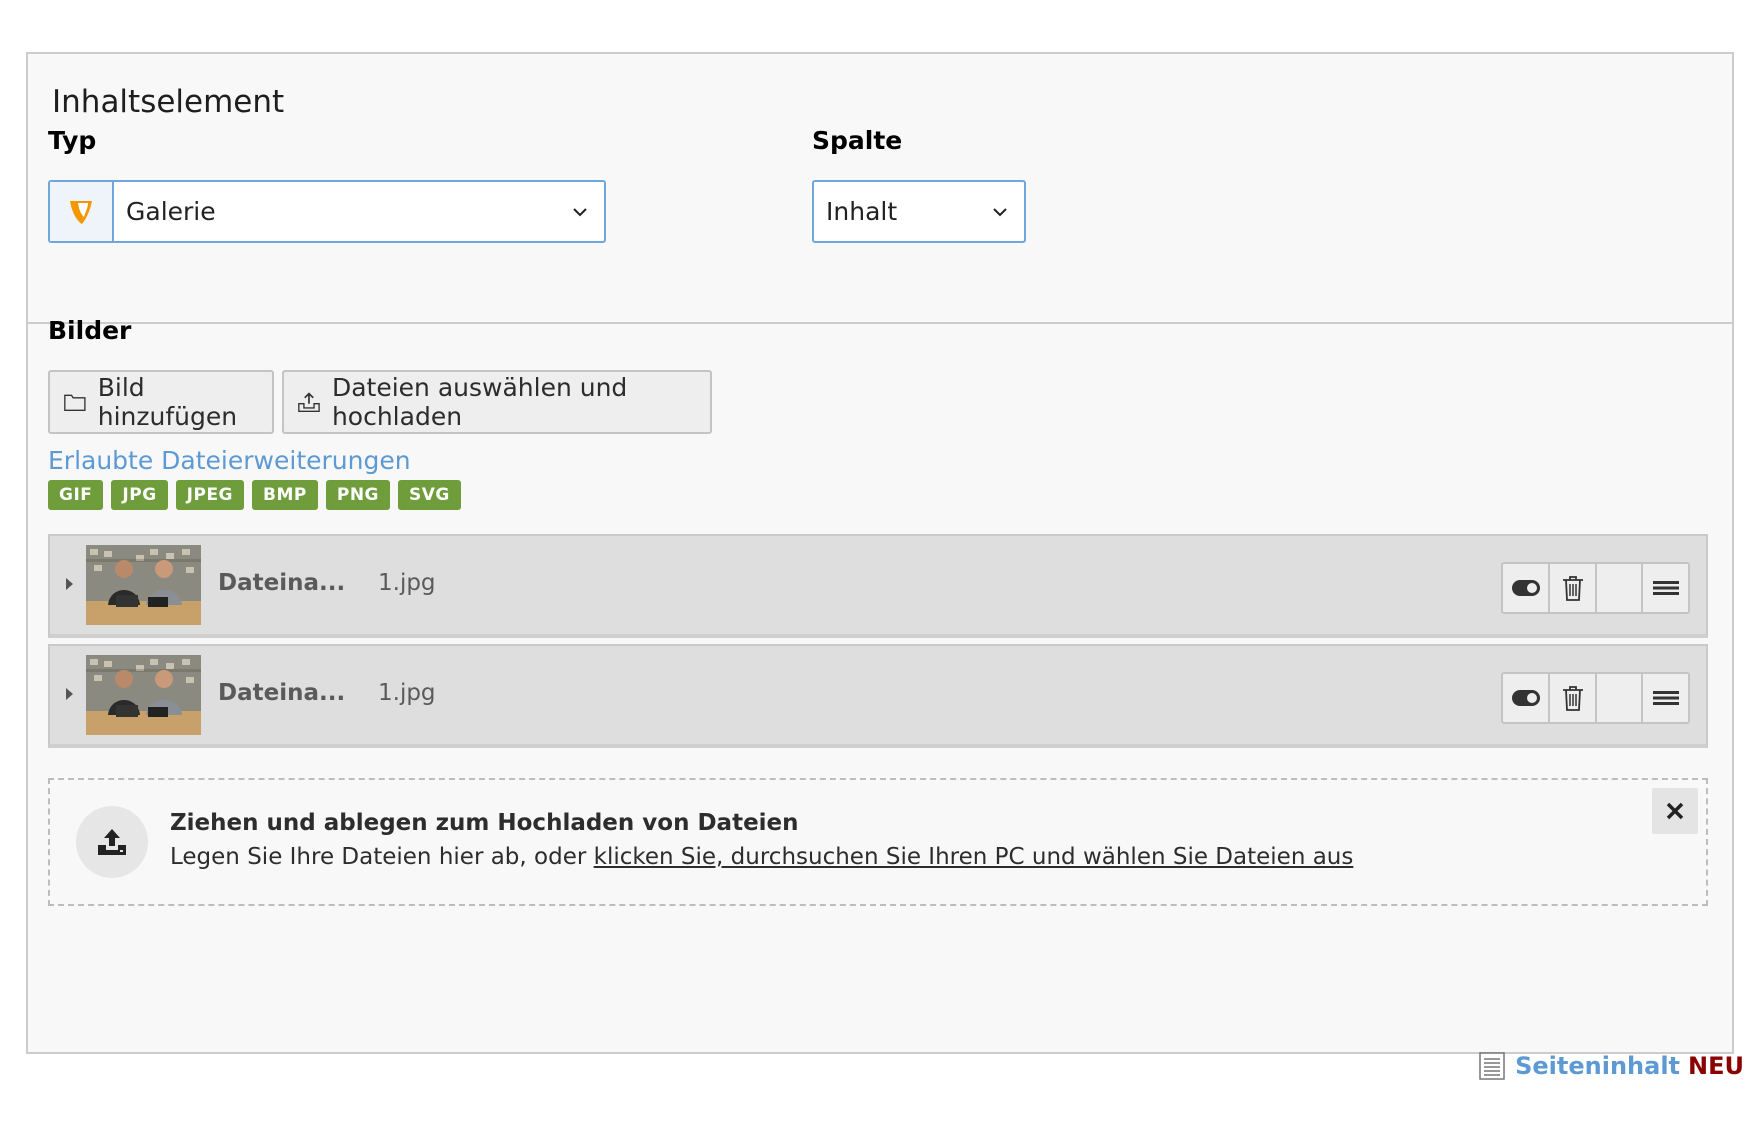  I want to click on add-image-button: Bild hinzufügen, so click(161, 402).